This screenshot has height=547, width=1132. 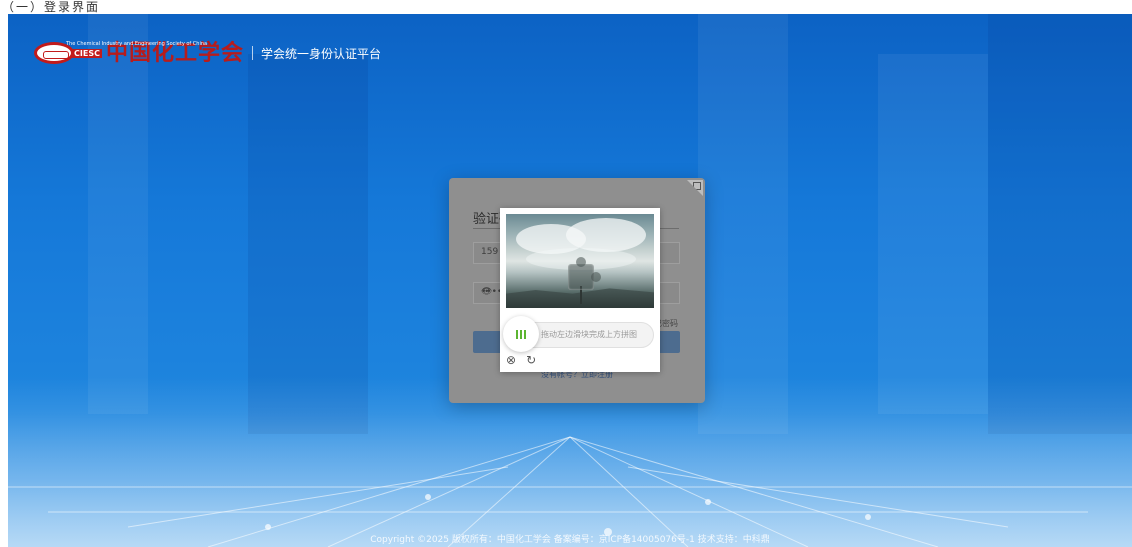 I want to click on captcha-image, so click(x=580, y=261).